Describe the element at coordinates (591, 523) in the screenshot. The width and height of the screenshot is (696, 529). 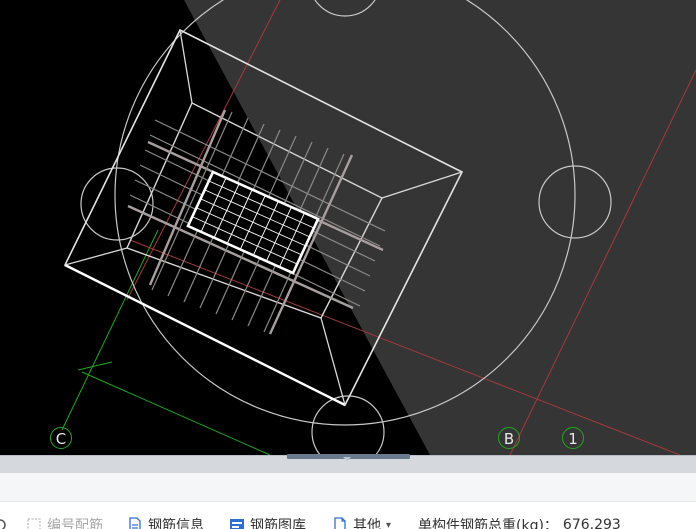
I see `total-weight-value: 676.293` at that location.